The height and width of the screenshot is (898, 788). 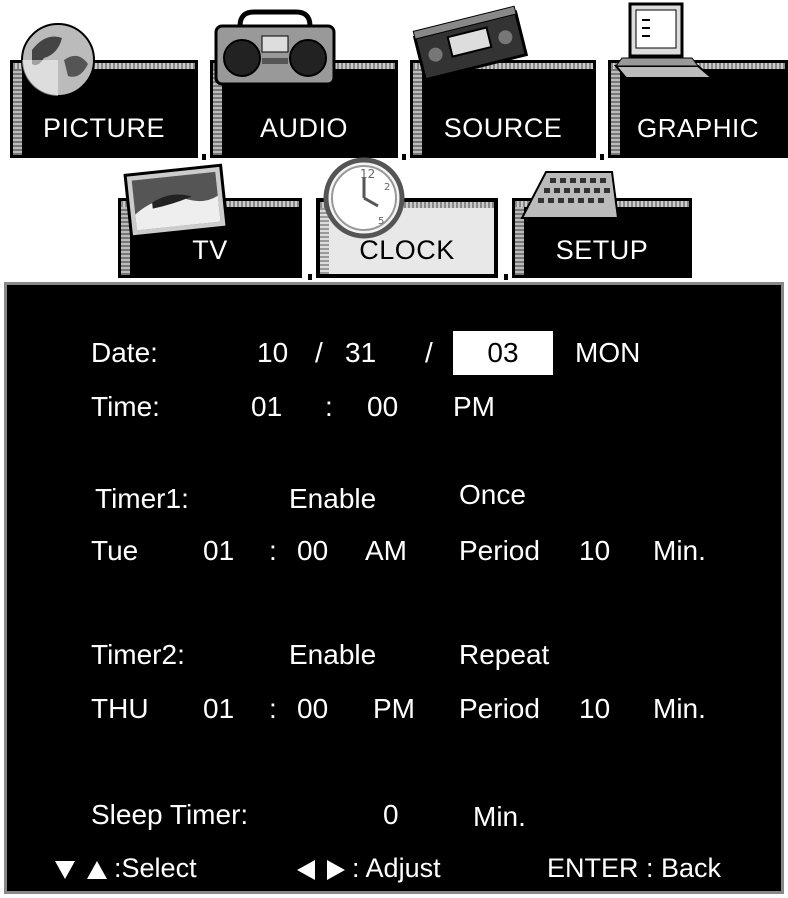 What do you see at coordinates (394, 709) in the screenshot?
I see `timer2-ampm: PM` at bounding box center [394, 709].